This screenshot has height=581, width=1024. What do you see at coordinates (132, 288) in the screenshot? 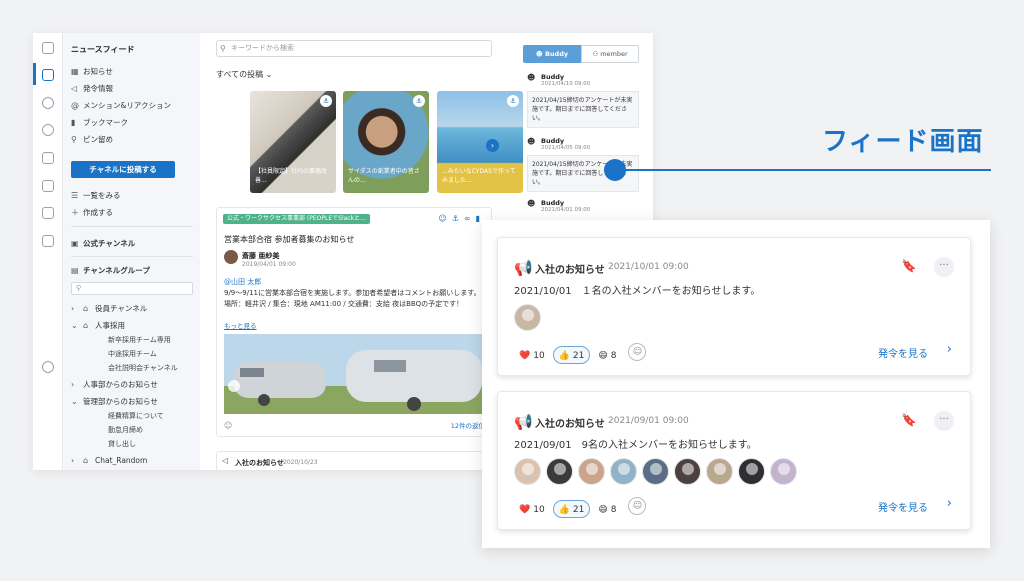
I see `channel-search-input: ⚲` at bounding box center [132, 288].